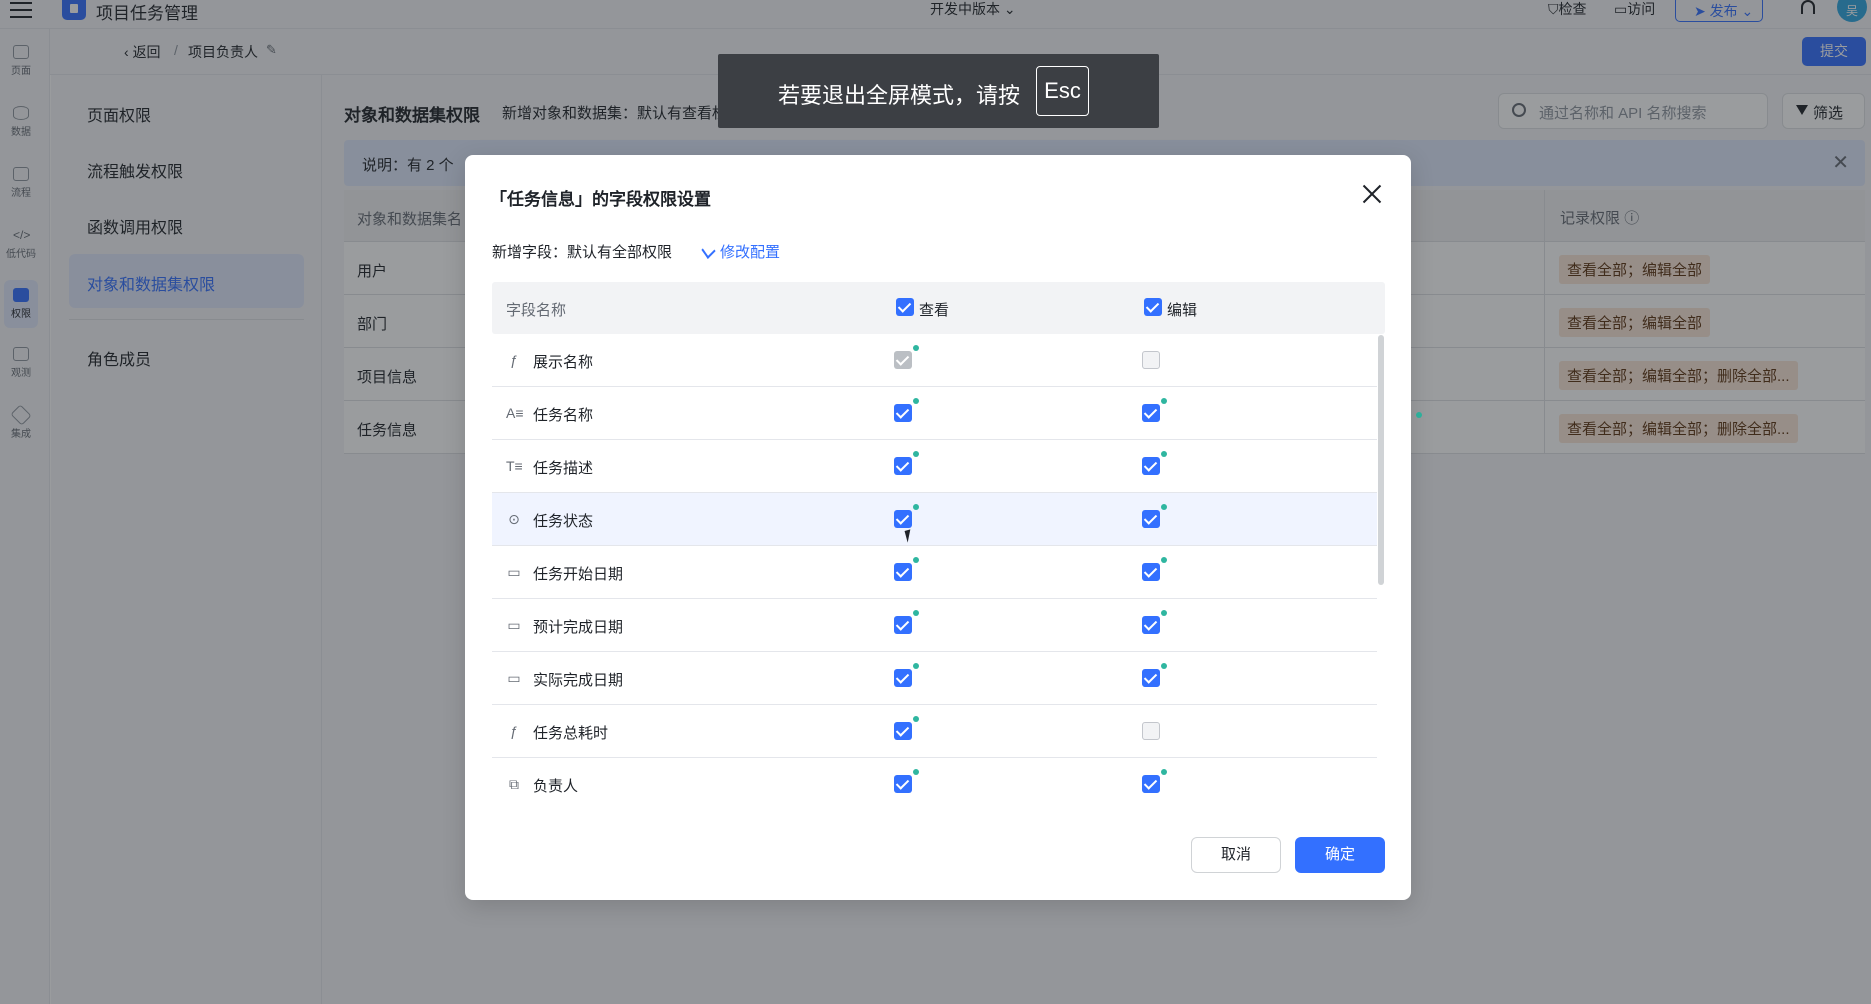 The image size is (1871, 1004). Describe the element at coordinates (1062, 91) in the screenshot. I see `esc-key-badge: Esc` at that location.